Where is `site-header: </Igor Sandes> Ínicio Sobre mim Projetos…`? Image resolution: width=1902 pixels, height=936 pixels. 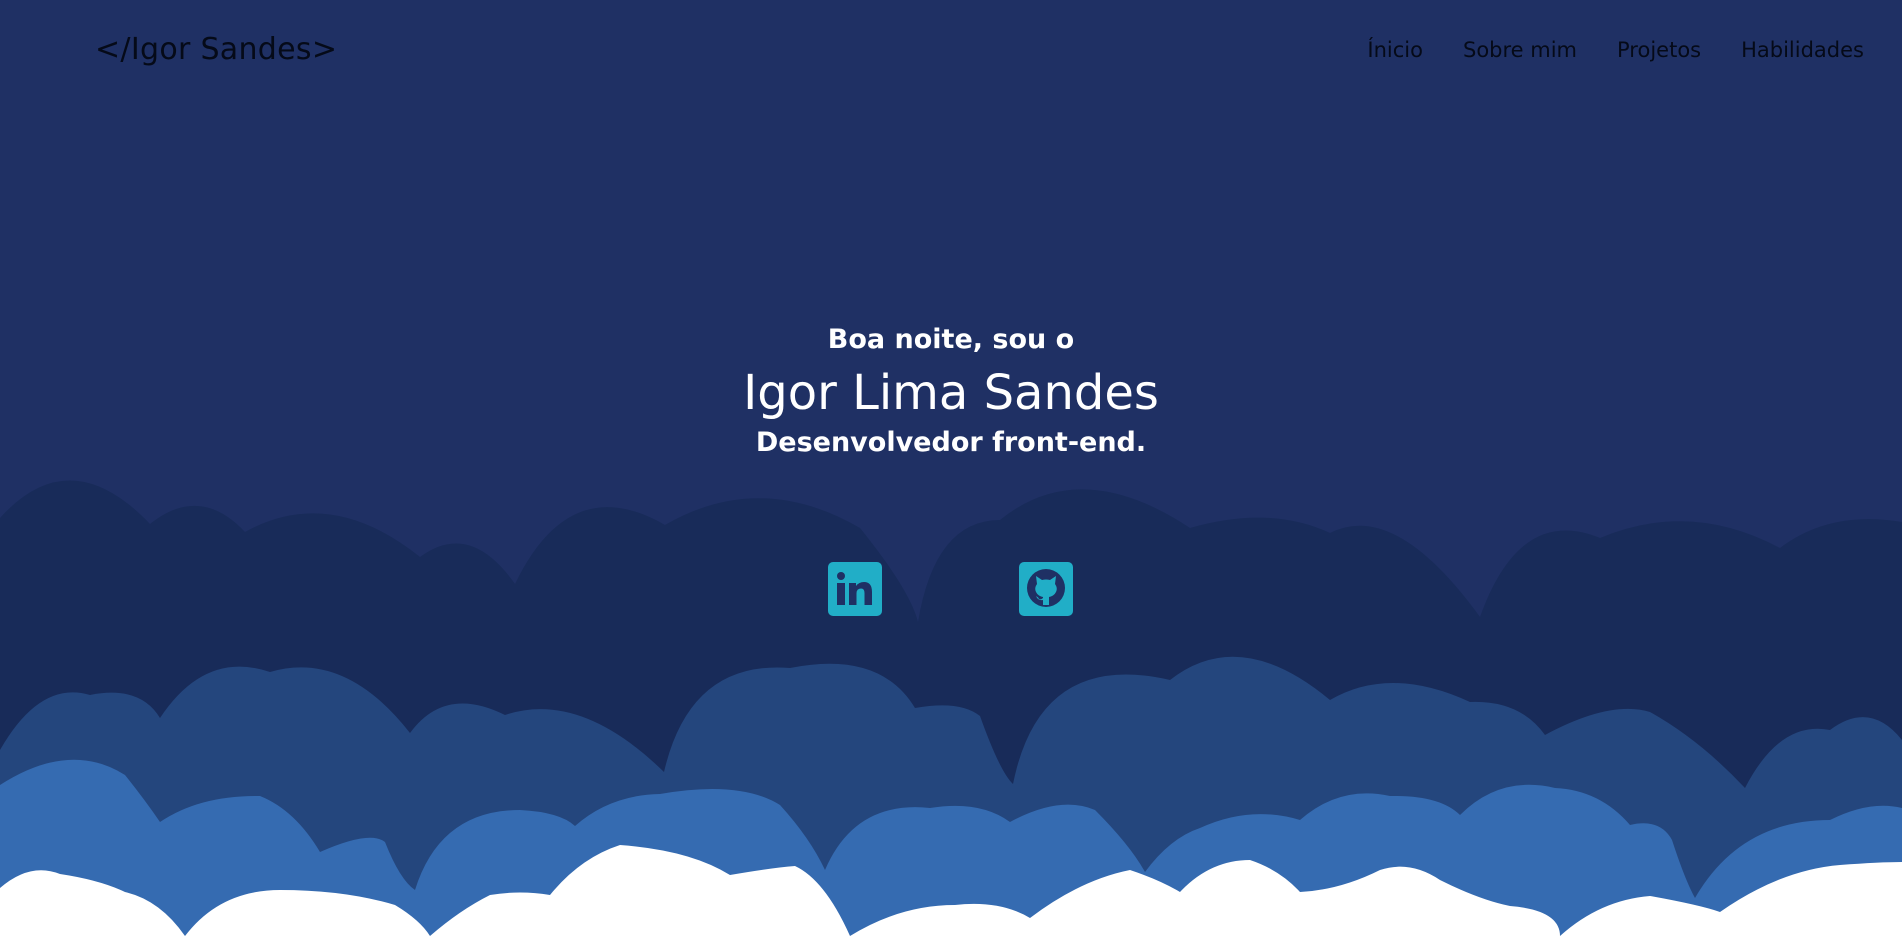
site-header: </Igor Sandes> Ínicio Sobre mim Projetos… is located at coordinates (951, 52).